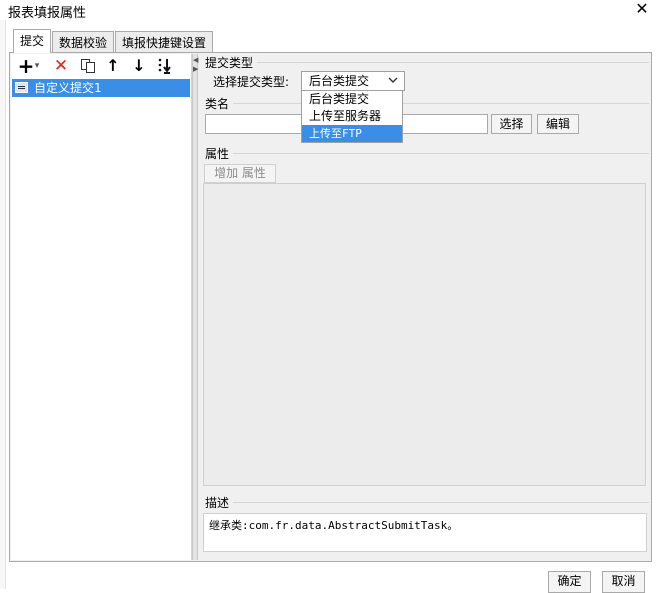 The height and width of the screenshot is (593, 659). What do you see at coordinates (195, 69) in the screenshot?
I see `collapse-right-icon: ▶` at bounding box center [195, 69].